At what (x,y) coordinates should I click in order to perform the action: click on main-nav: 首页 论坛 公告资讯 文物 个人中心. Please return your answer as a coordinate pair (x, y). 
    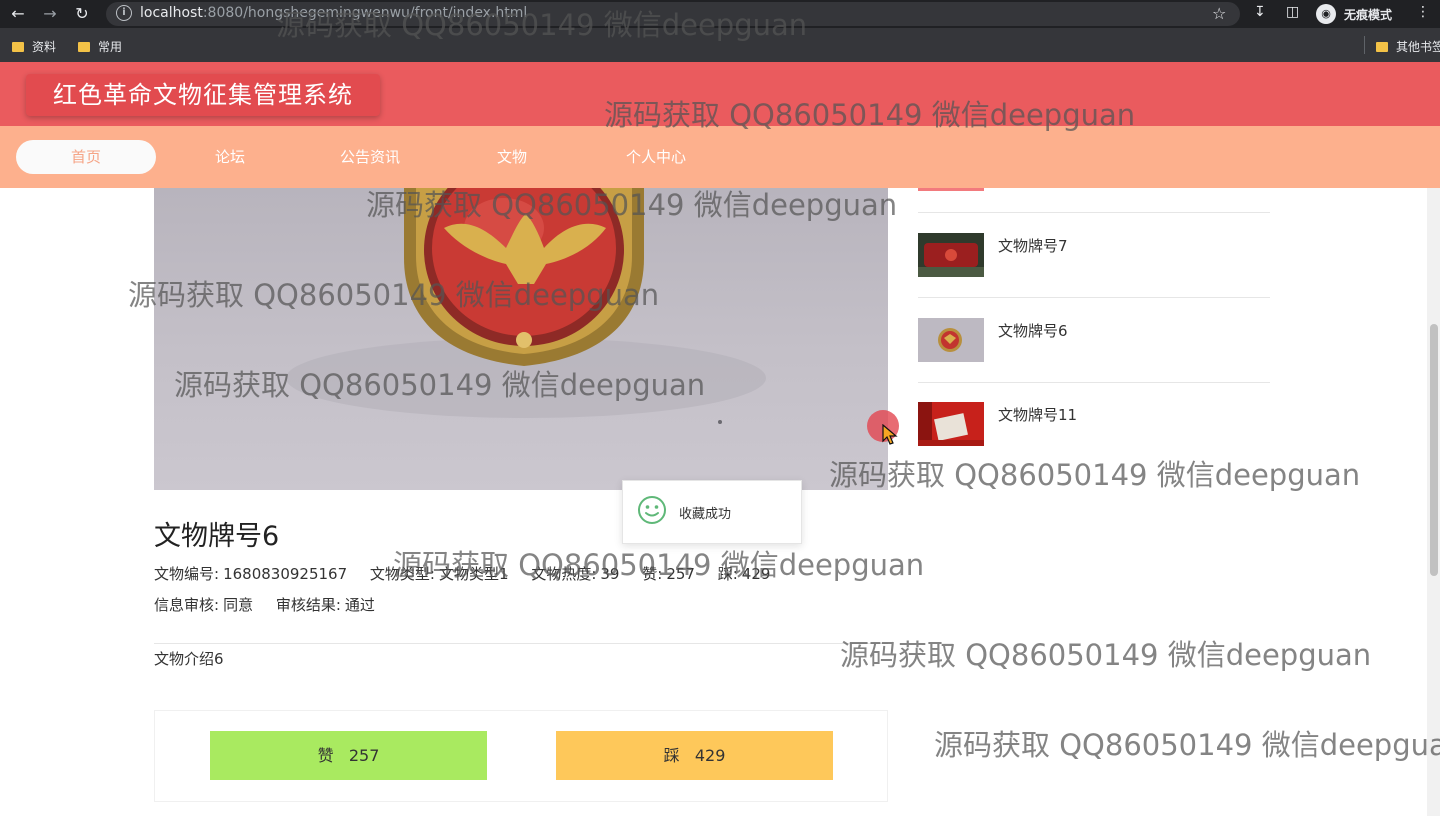
    Looking at the image, I should click on (720, 157).